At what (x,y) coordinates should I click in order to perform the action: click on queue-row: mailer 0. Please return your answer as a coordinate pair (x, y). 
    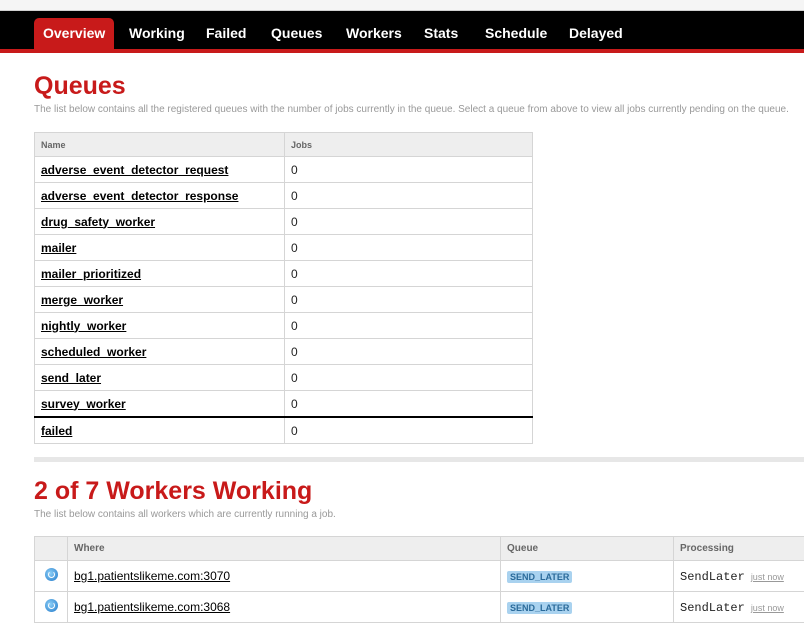
    Looking at the image, I should click on (283, 247).